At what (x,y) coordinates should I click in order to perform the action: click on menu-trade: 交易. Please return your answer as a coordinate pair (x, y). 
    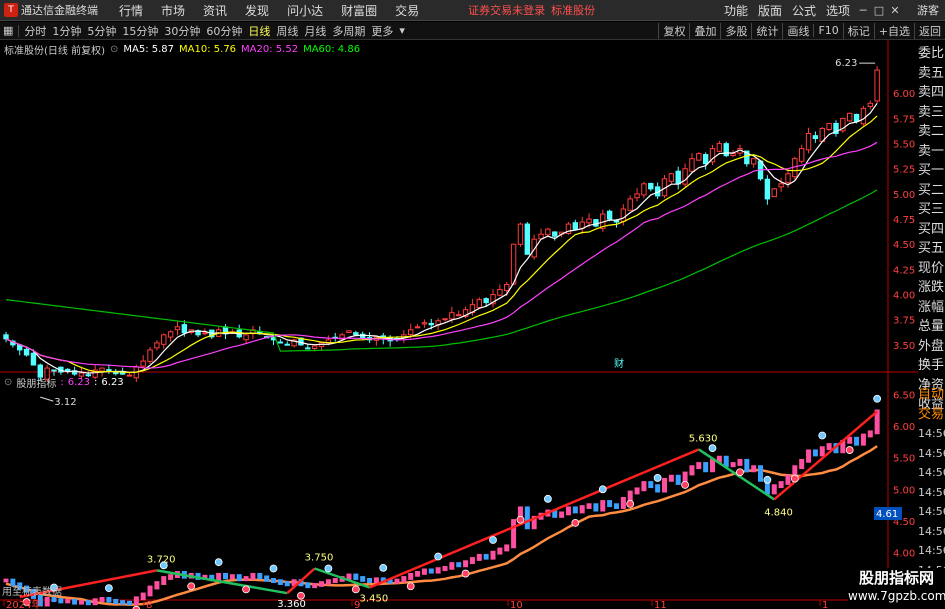
    Looking at the image, I should click on (407, 10).